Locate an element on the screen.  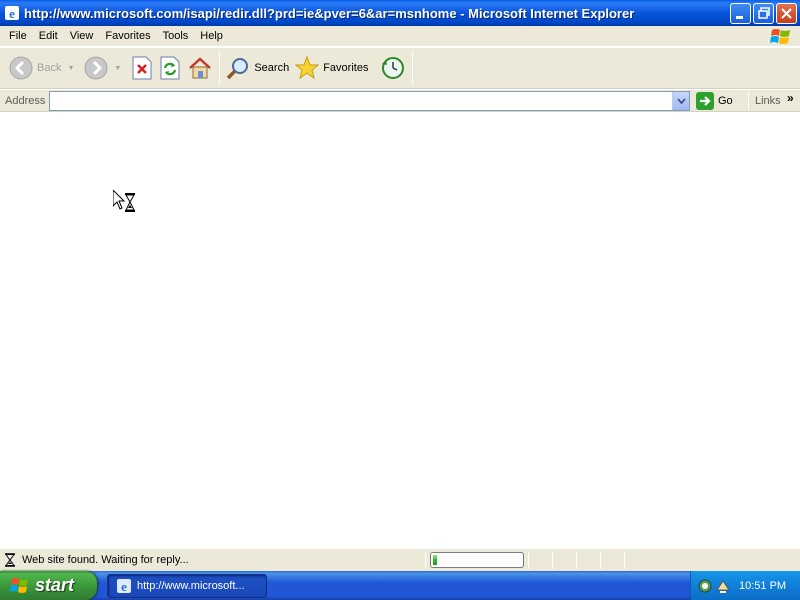
progress-bar is located at coordinates (477, 560).